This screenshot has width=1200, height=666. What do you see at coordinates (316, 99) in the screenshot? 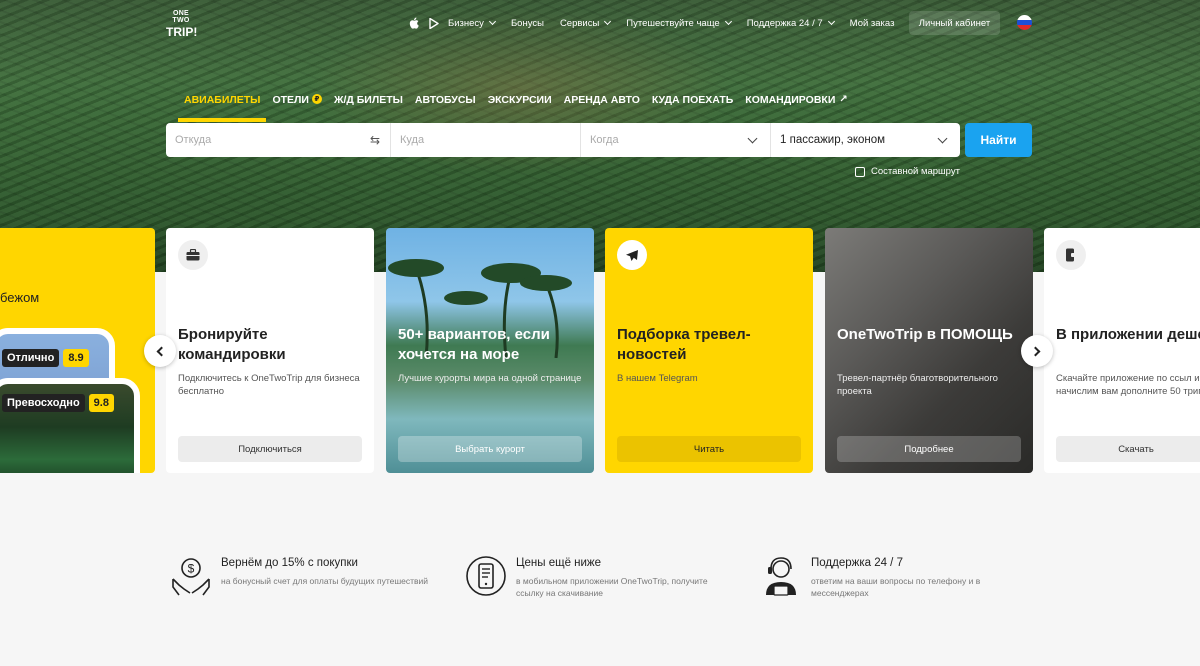
I see `ruble-badge-icon: ₽` at bounding box center [316, 99].